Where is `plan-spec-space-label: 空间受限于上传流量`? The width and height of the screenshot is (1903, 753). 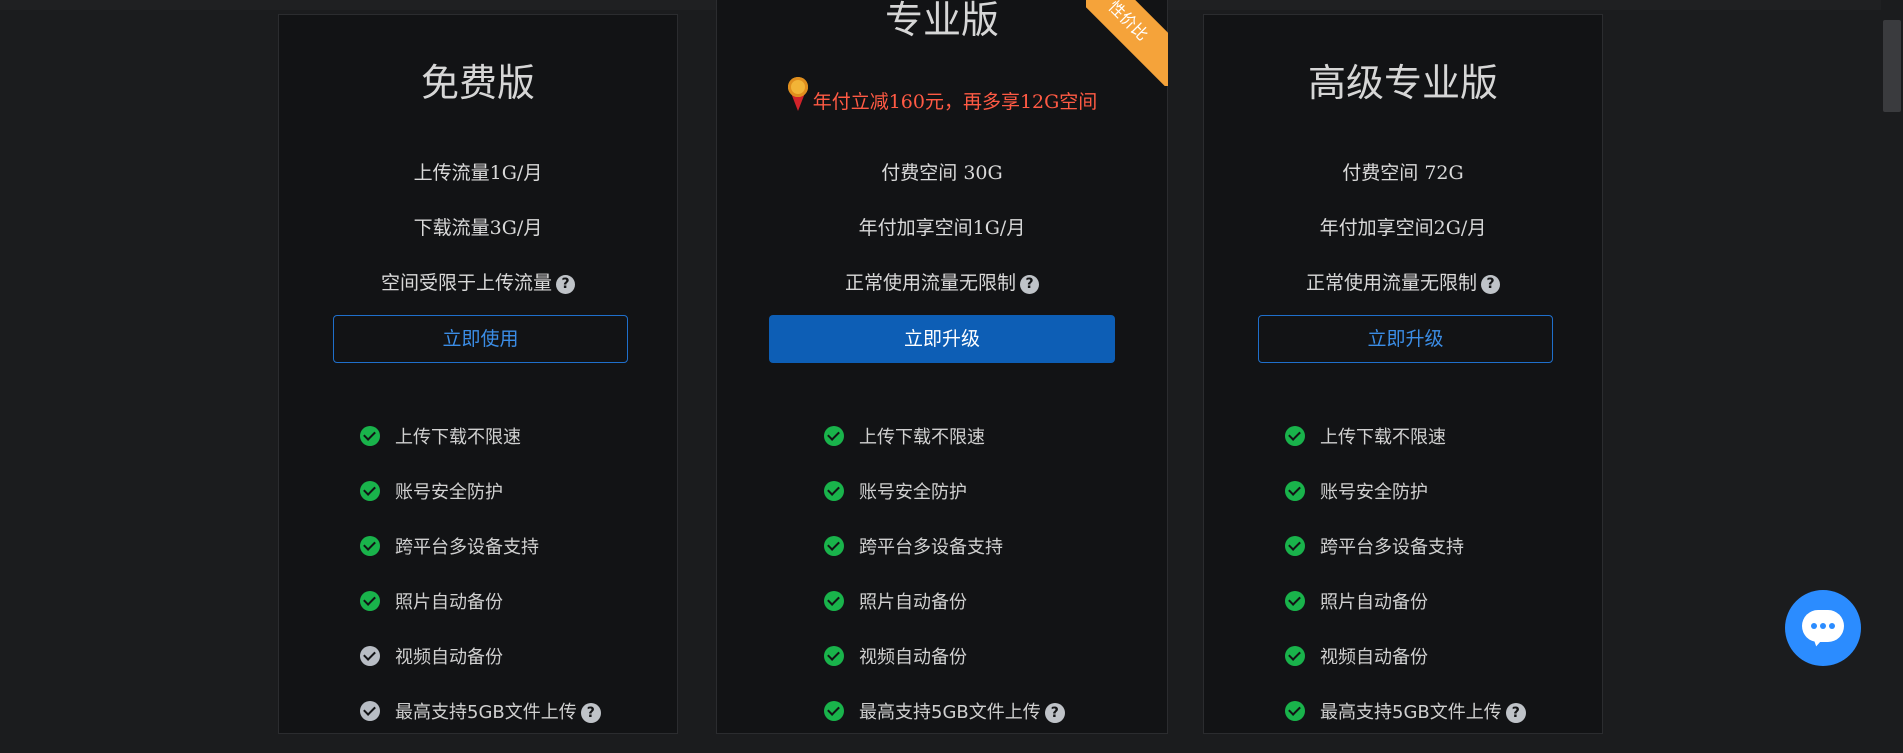 plan-spec-space-label: 空间受限于上传流量 is located at coordinates (466, 283).